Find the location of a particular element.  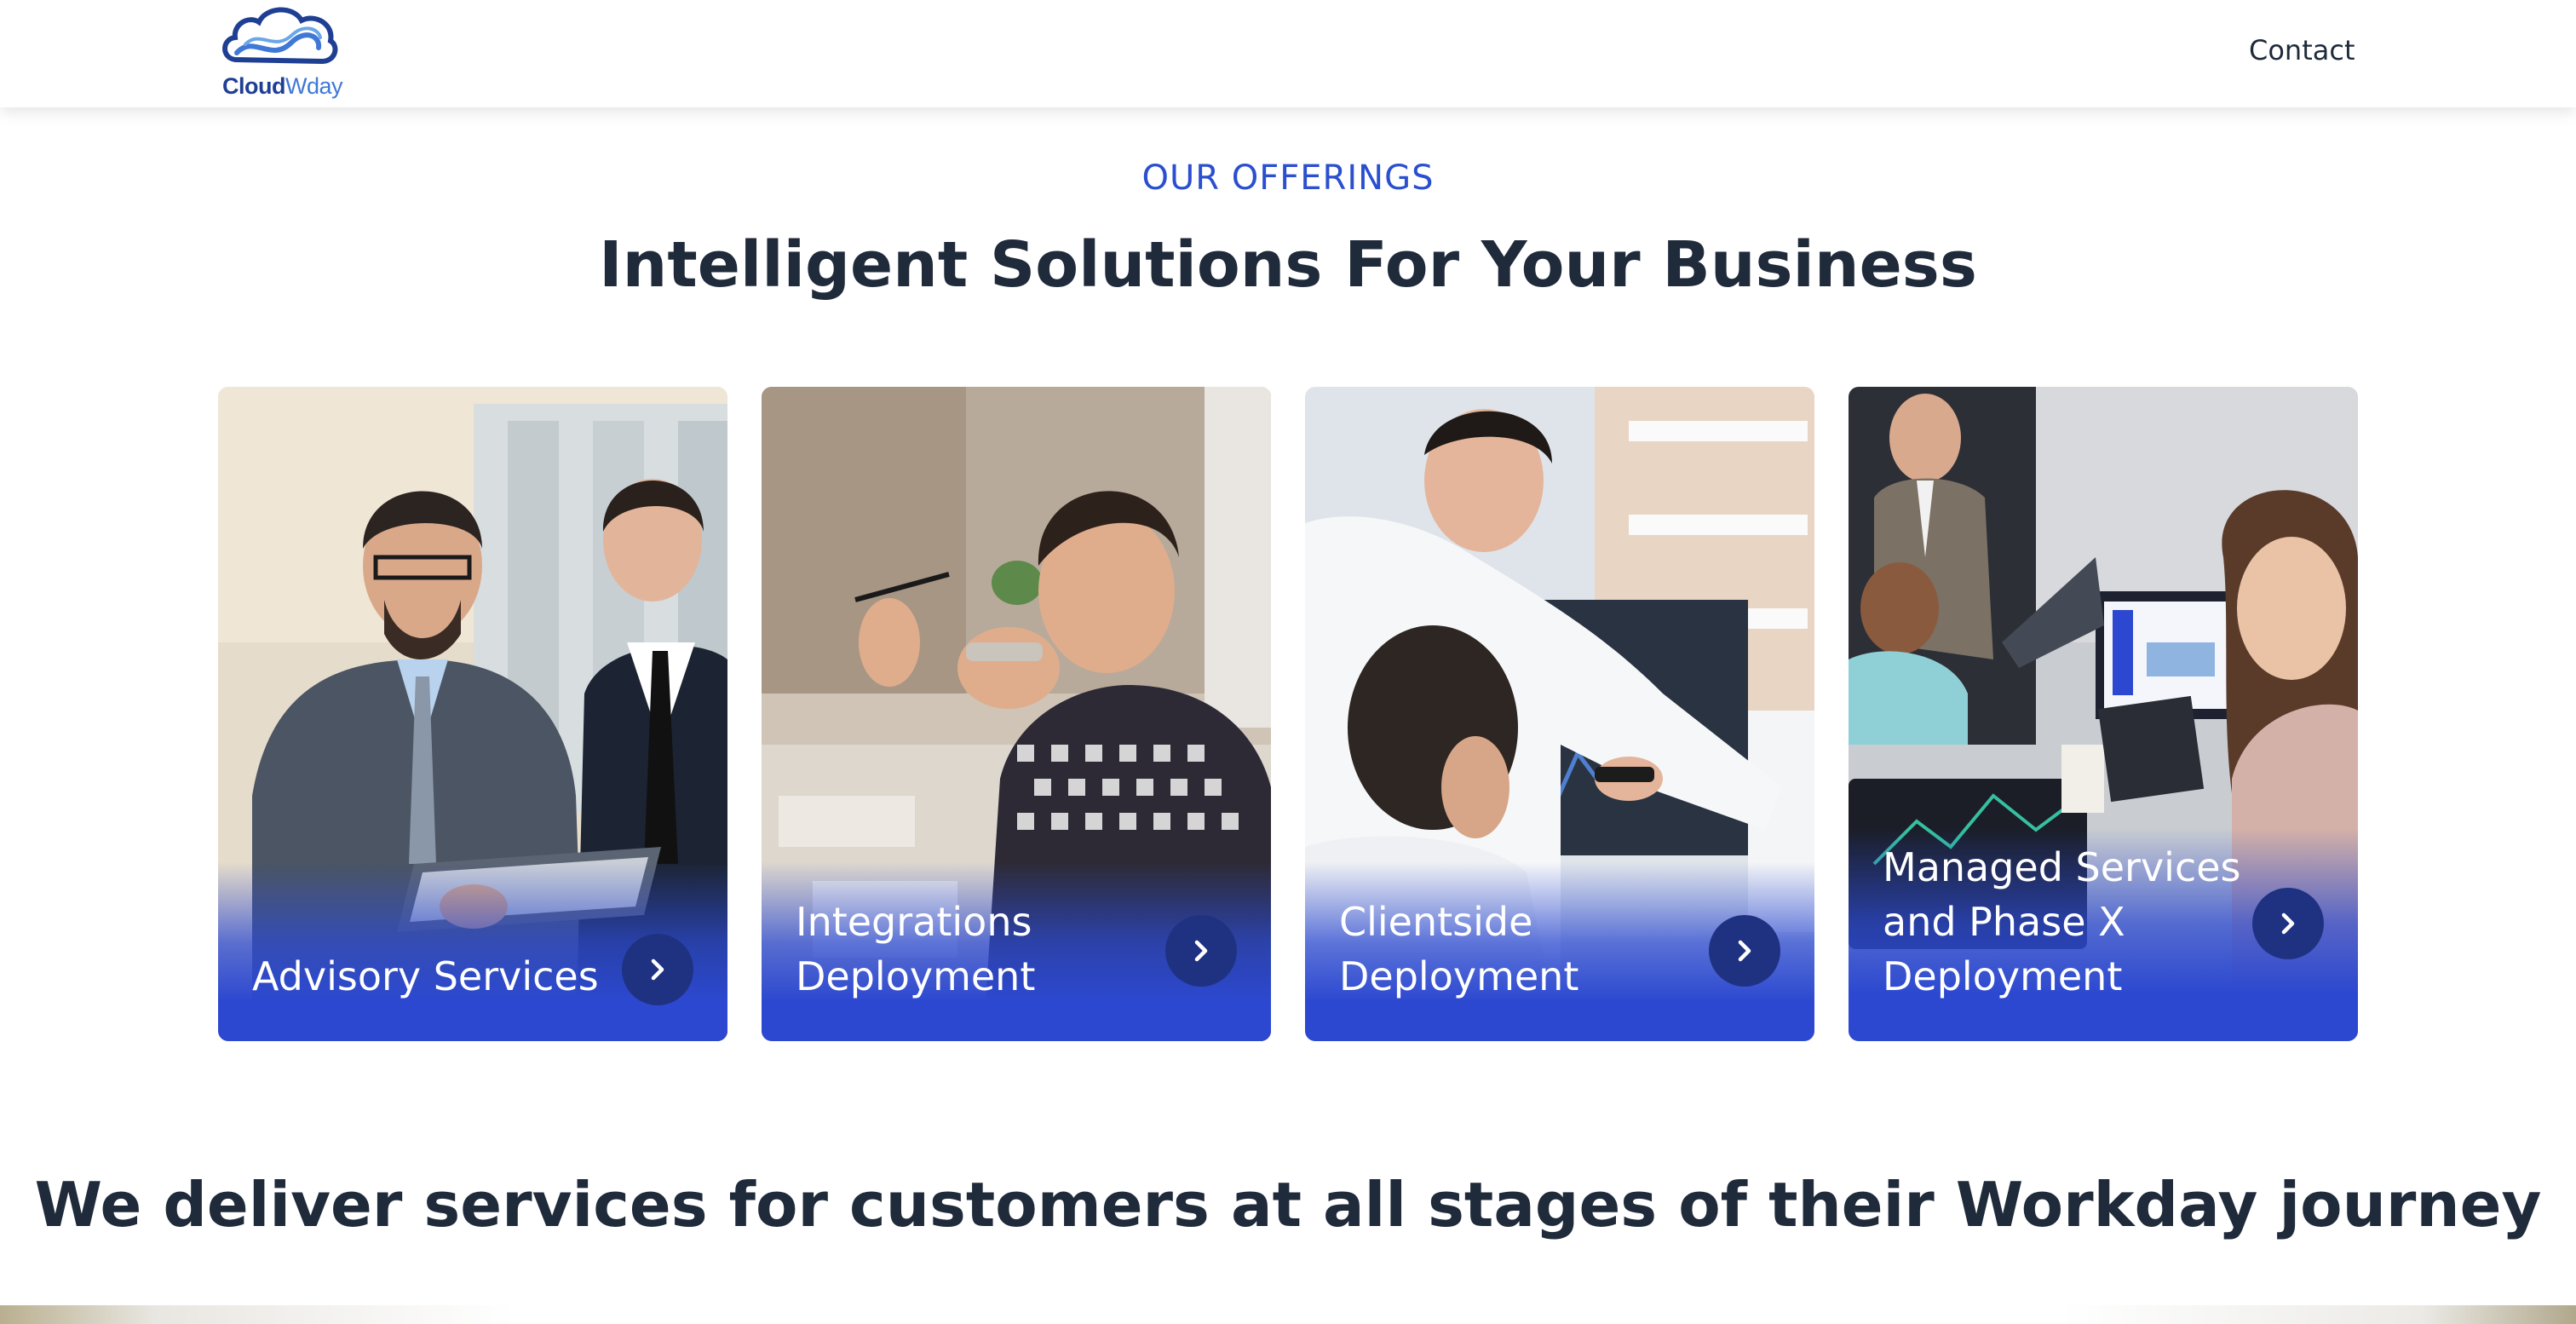

logo-text-cloud: Cloud is located at coordinates (254, 86).